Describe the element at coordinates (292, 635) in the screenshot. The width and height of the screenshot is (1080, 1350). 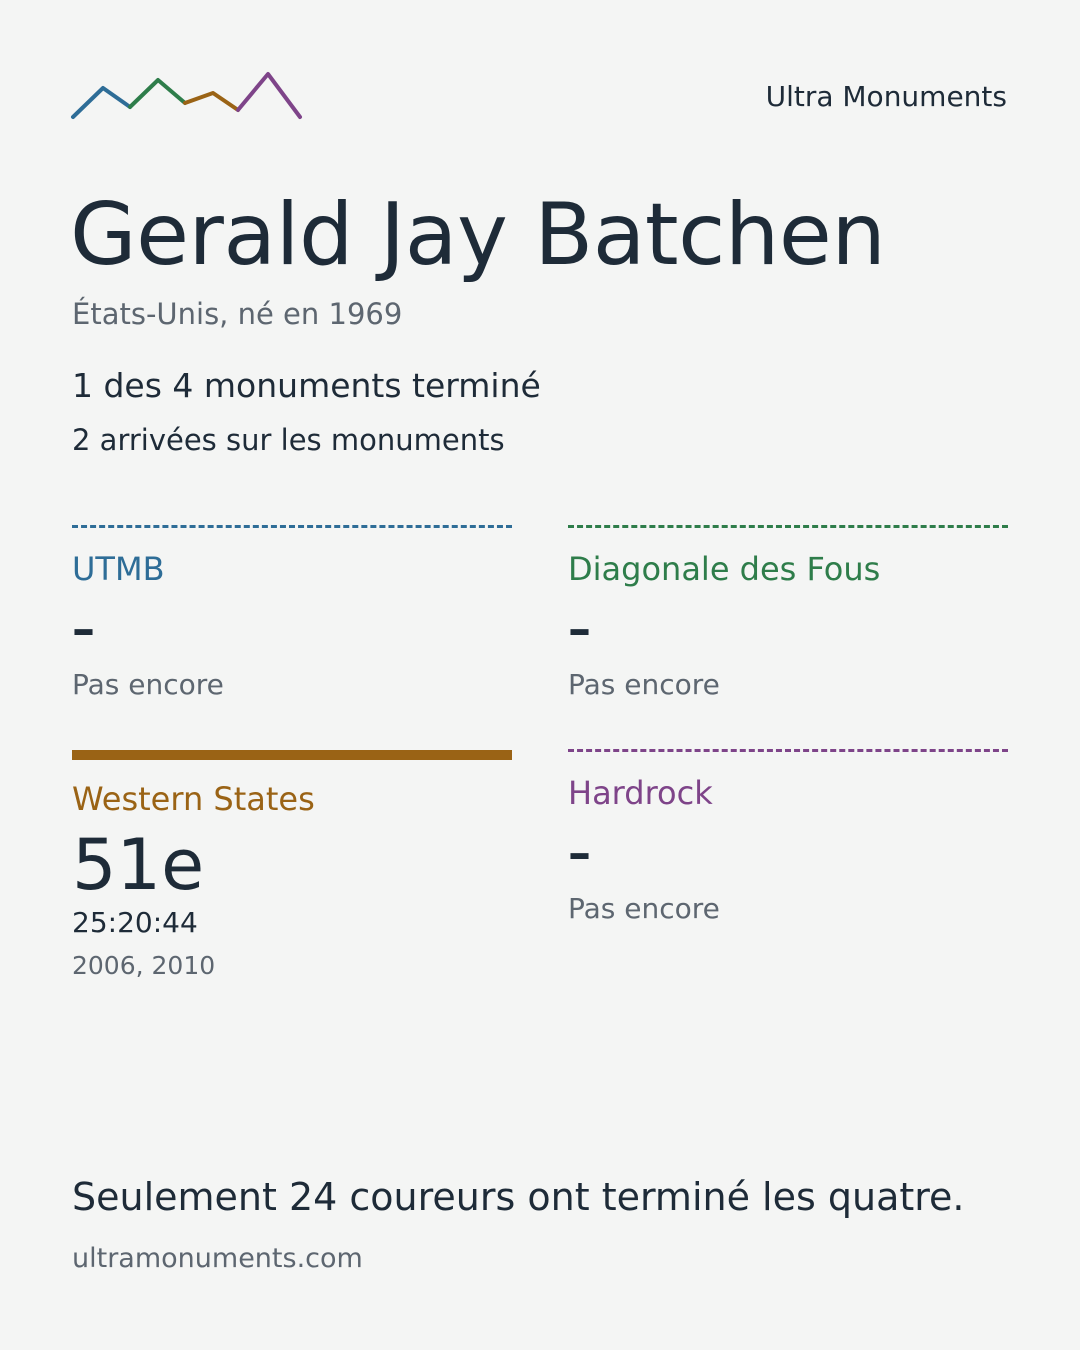
I see `monument-card-utmb: UTMB – Pas encore` at that location.